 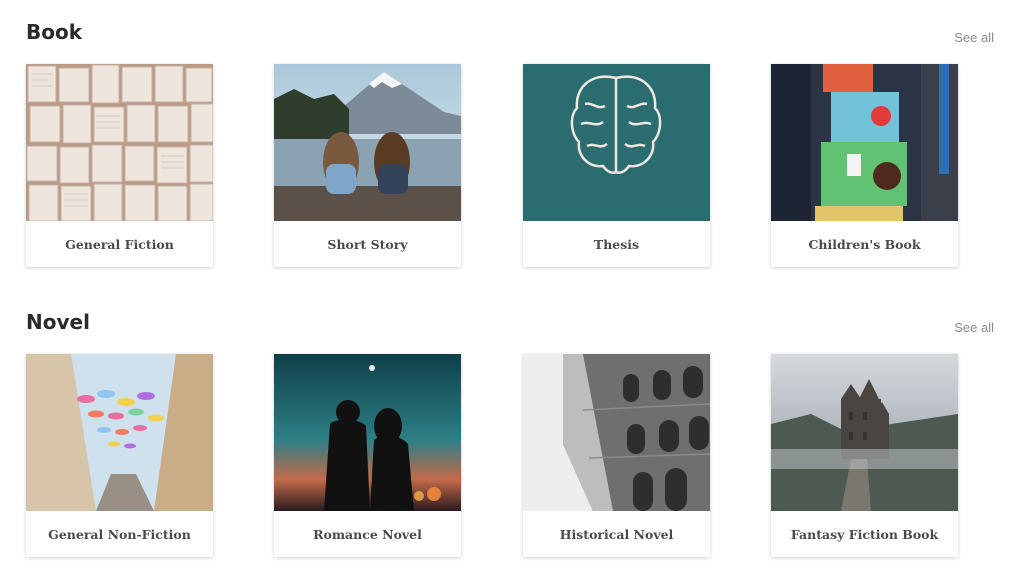 I want to click on category-card-romance-novel: Romance Novel, so click(x=367, y=455).